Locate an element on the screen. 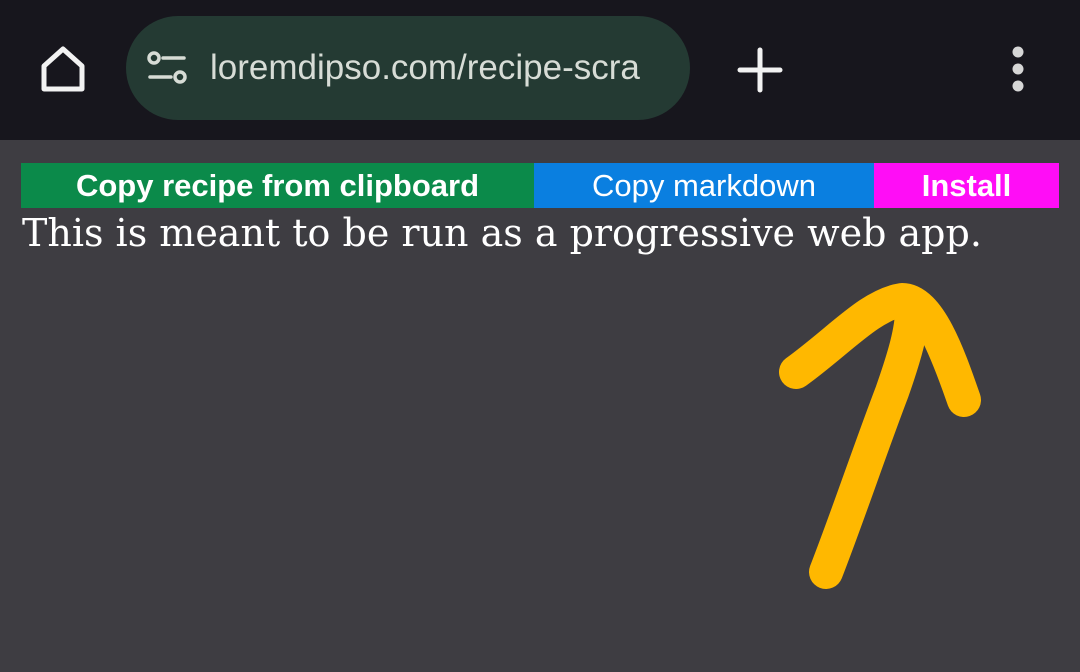  menu-button is located at coordinates (1018, 69).